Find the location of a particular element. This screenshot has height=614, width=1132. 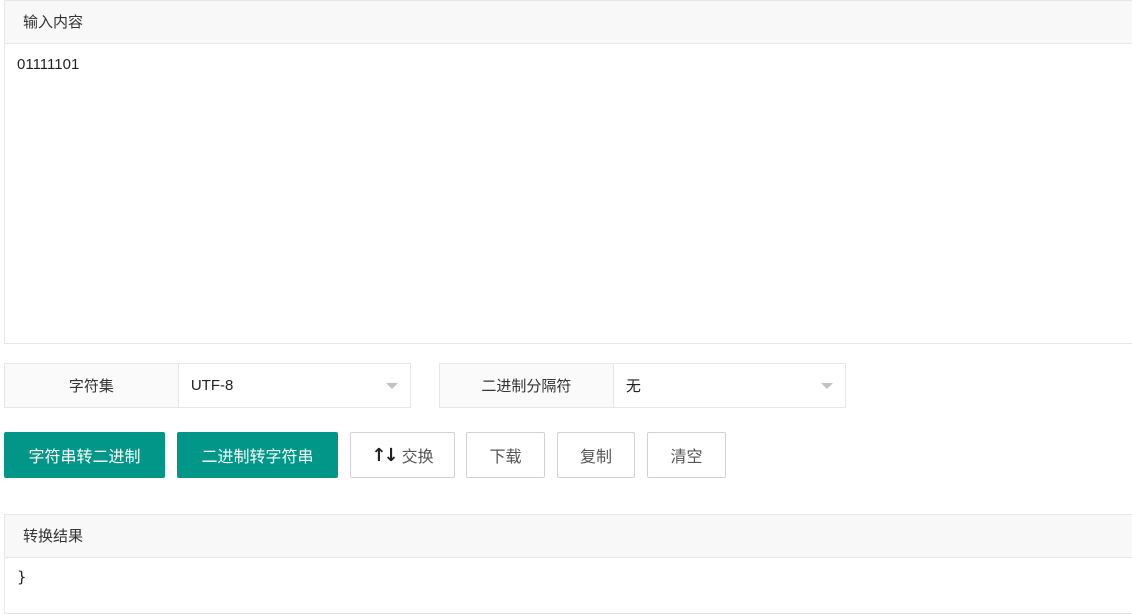

charset-select-group: 字符集 UTF-8 is located at coordinates (207, 385).